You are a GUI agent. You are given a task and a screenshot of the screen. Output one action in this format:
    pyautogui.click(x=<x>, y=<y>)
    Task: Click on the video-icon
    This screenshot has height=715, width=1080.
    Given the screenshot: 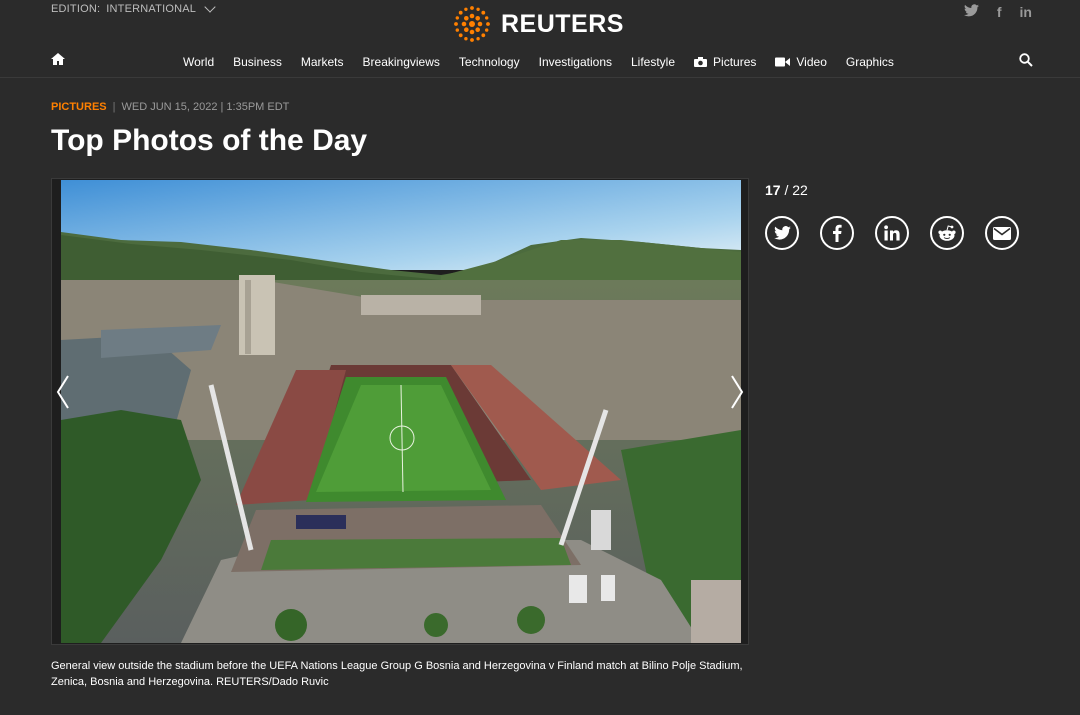 What is the action you would take?
    pyautogui.click(x=783, y=62)
    